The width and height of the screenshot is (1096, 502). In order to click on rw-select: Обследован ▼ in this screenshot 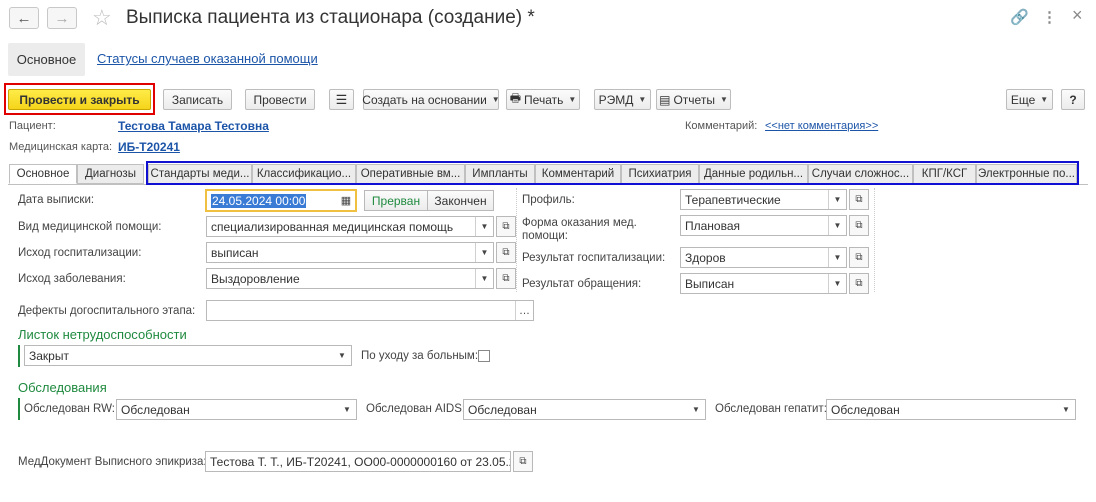, I will do `click(236, 409)`.